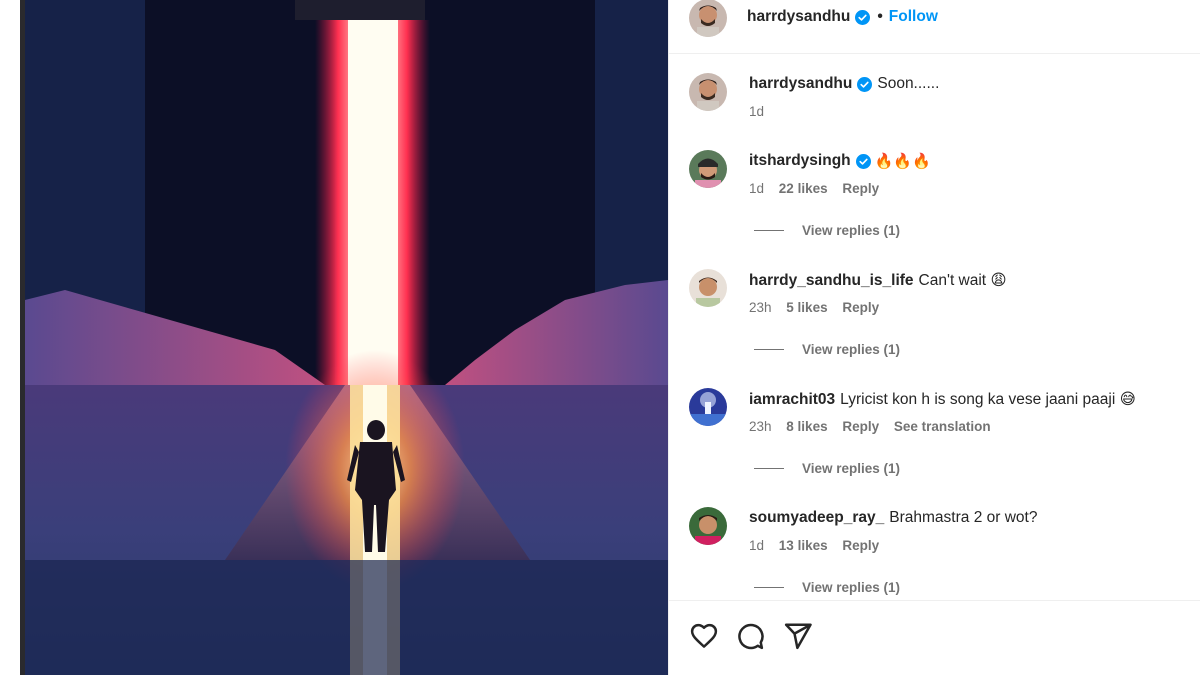 The width and height of the screenshot is (1200, 675). I want to click on comment-meta: 23h 5 likes Reply, so click(819, 307).